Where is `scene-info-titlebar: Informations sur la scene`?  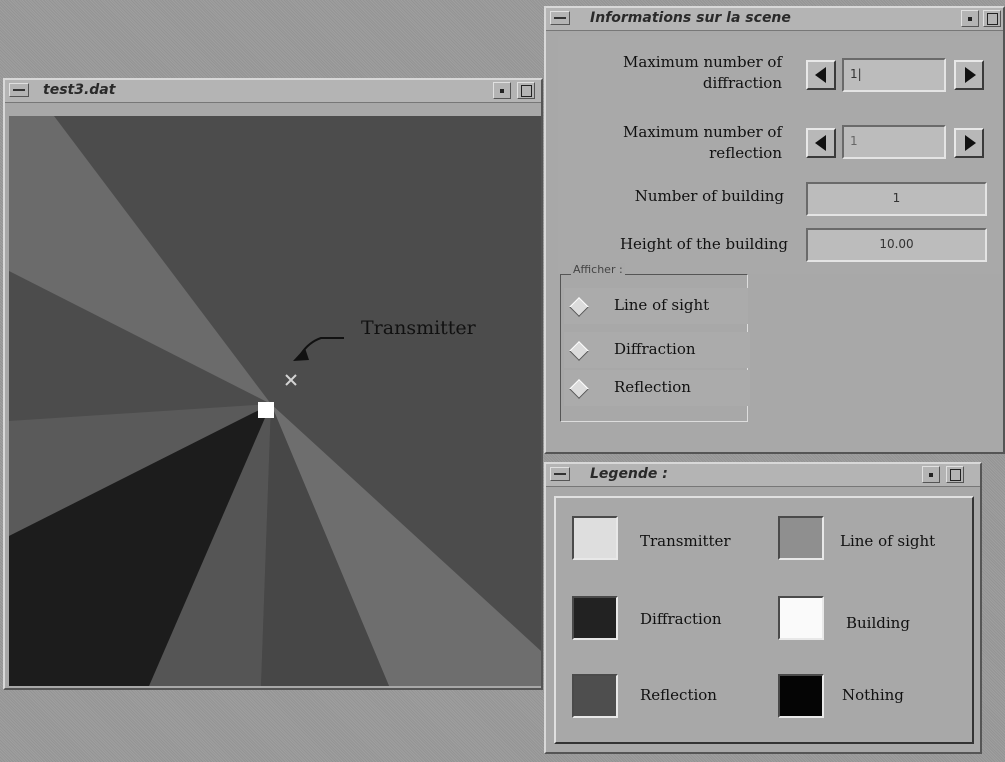 scene-info-titlebar: Informations sur la scene is located at coordinates (774, 19).